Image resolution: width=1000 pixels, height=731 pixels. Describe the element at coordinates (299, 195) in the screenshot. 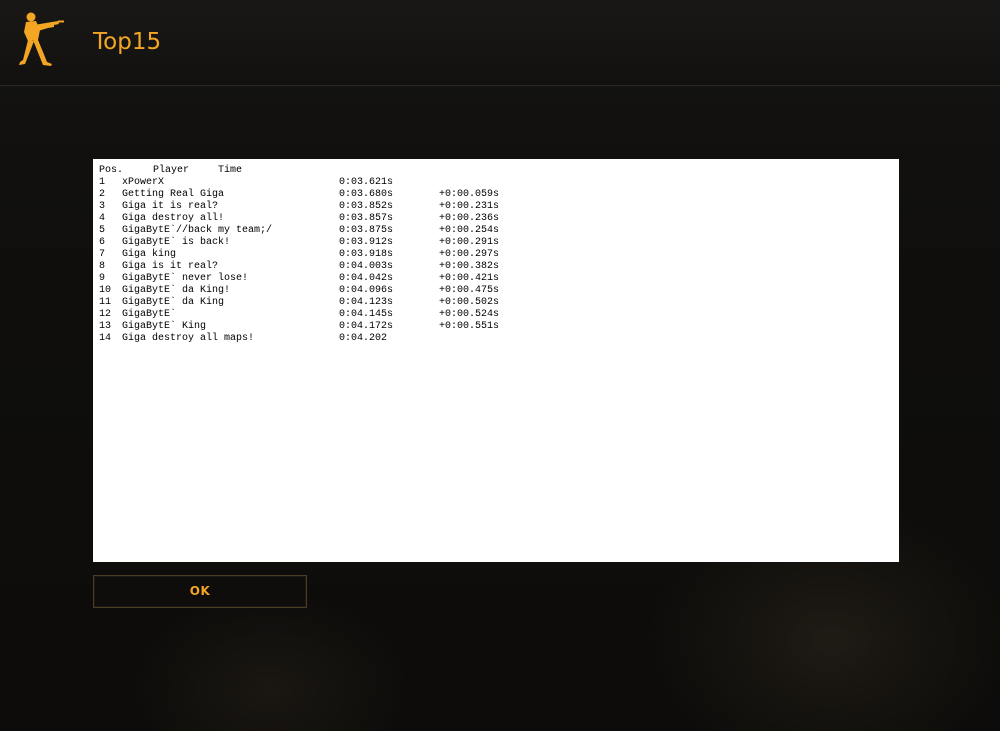

I see `table-row: 2 Getting Real Giga 0:03.680s +0:00.059s` at that location.